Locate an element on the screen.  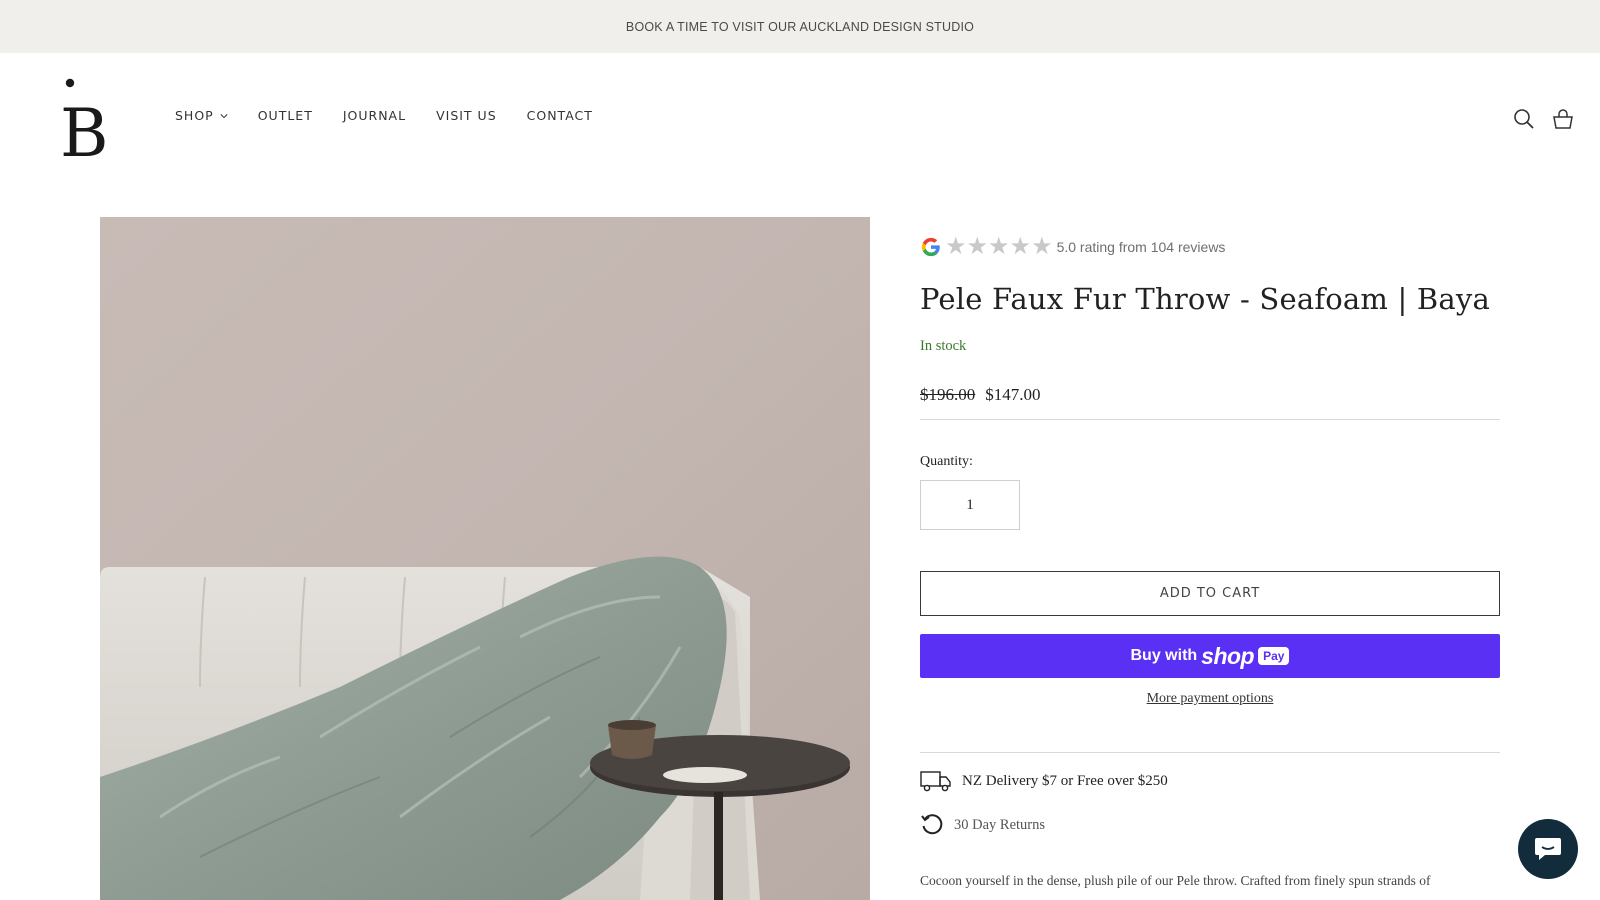
rating-row: ★ ★ ★ ★ ★ 5.0 rating from 104 reviews is located at coordinates (1210, 247).